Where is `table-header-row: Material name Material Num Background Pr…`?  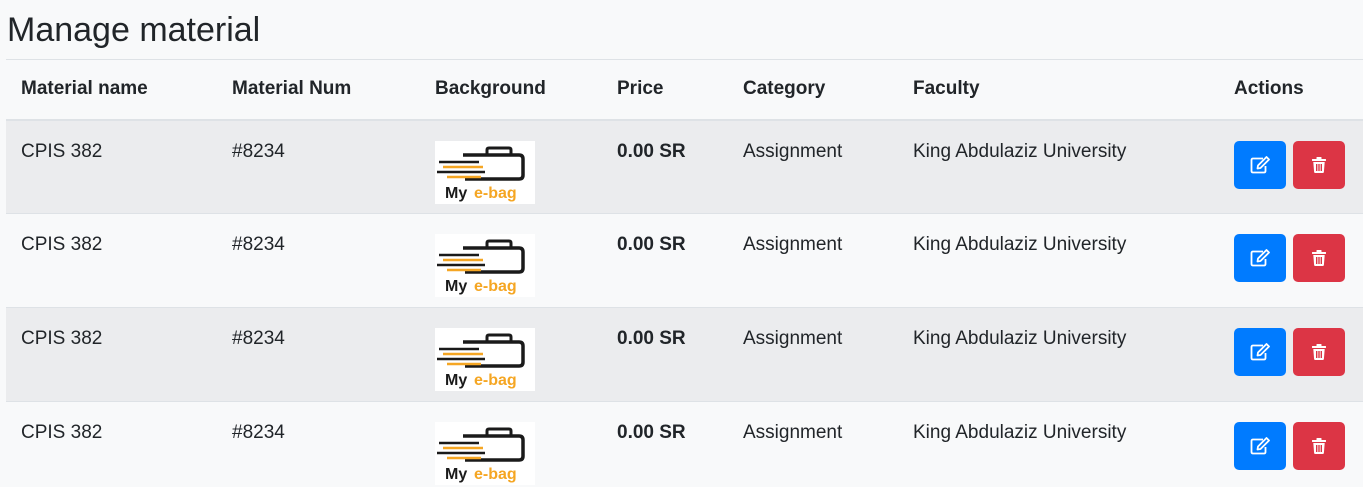
table-header-row: Material name Material Num Background Pr… is located at coordinates (684, 90).